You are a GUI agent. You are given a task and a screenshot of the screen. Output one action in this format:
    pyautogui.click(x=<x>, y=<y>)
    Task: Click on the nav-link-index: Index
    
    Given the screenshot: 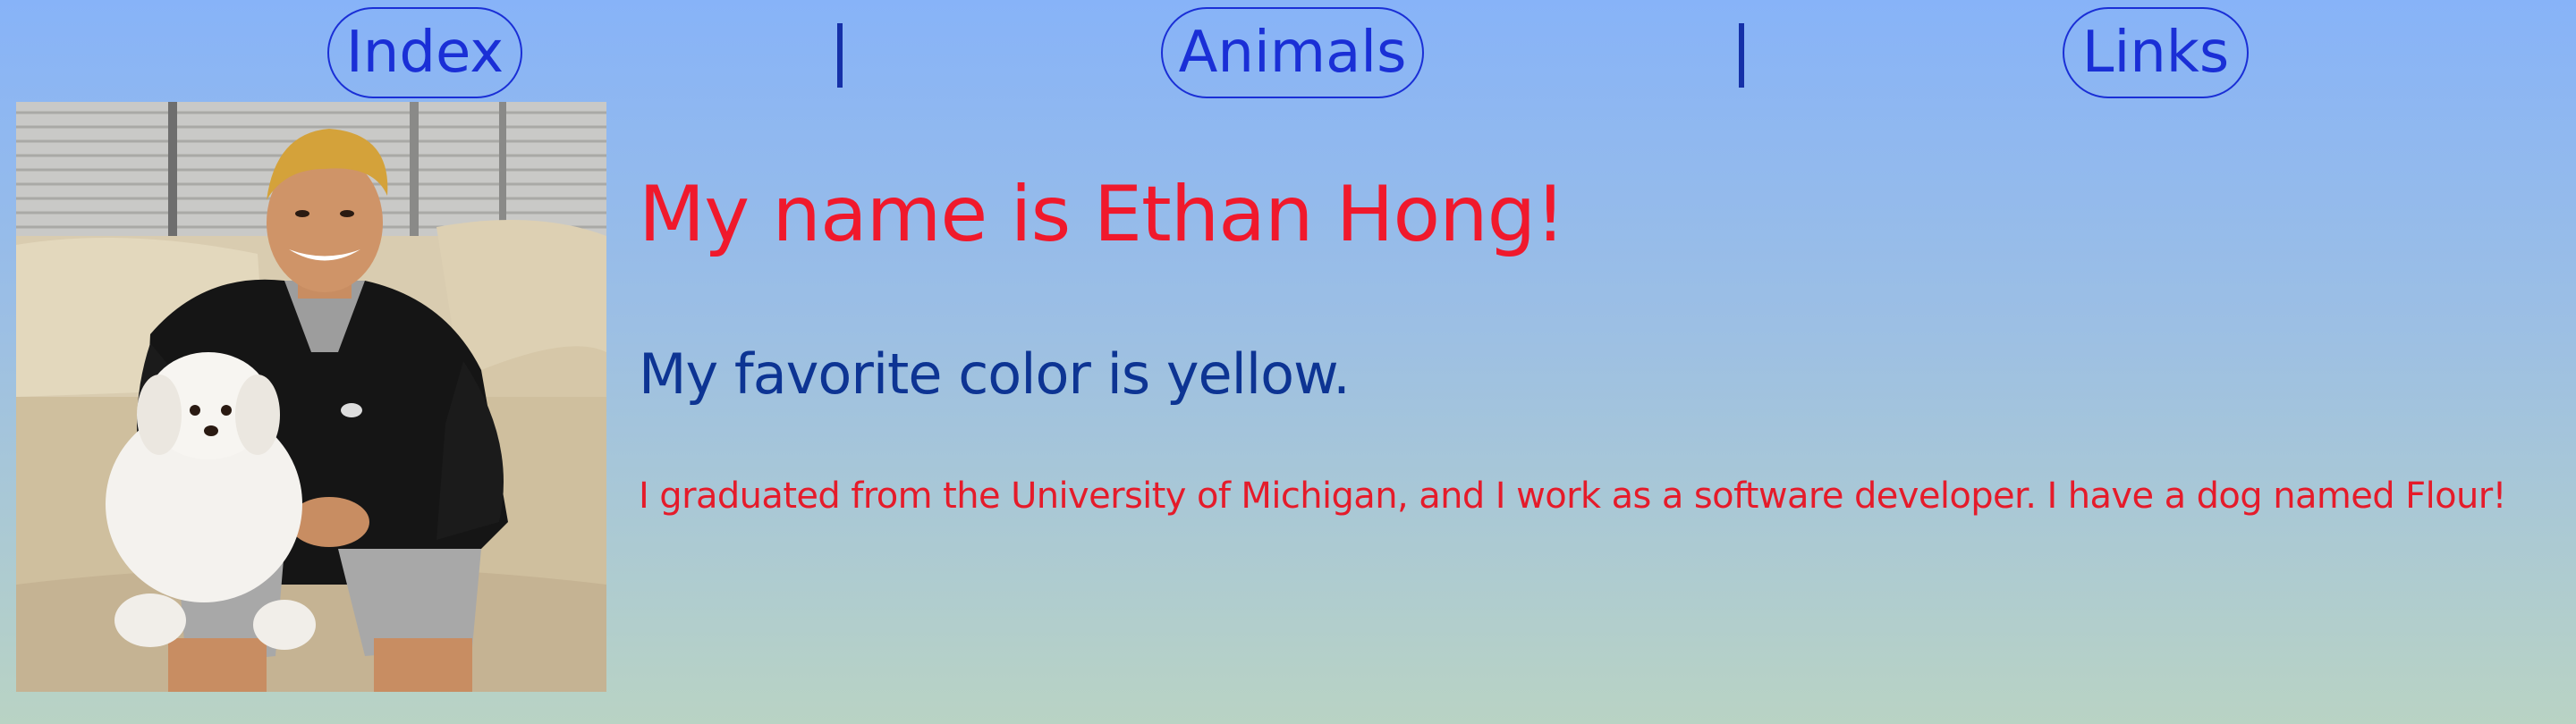 What is the action you would take?
    pyautogui.click(x=424, y=52)
    